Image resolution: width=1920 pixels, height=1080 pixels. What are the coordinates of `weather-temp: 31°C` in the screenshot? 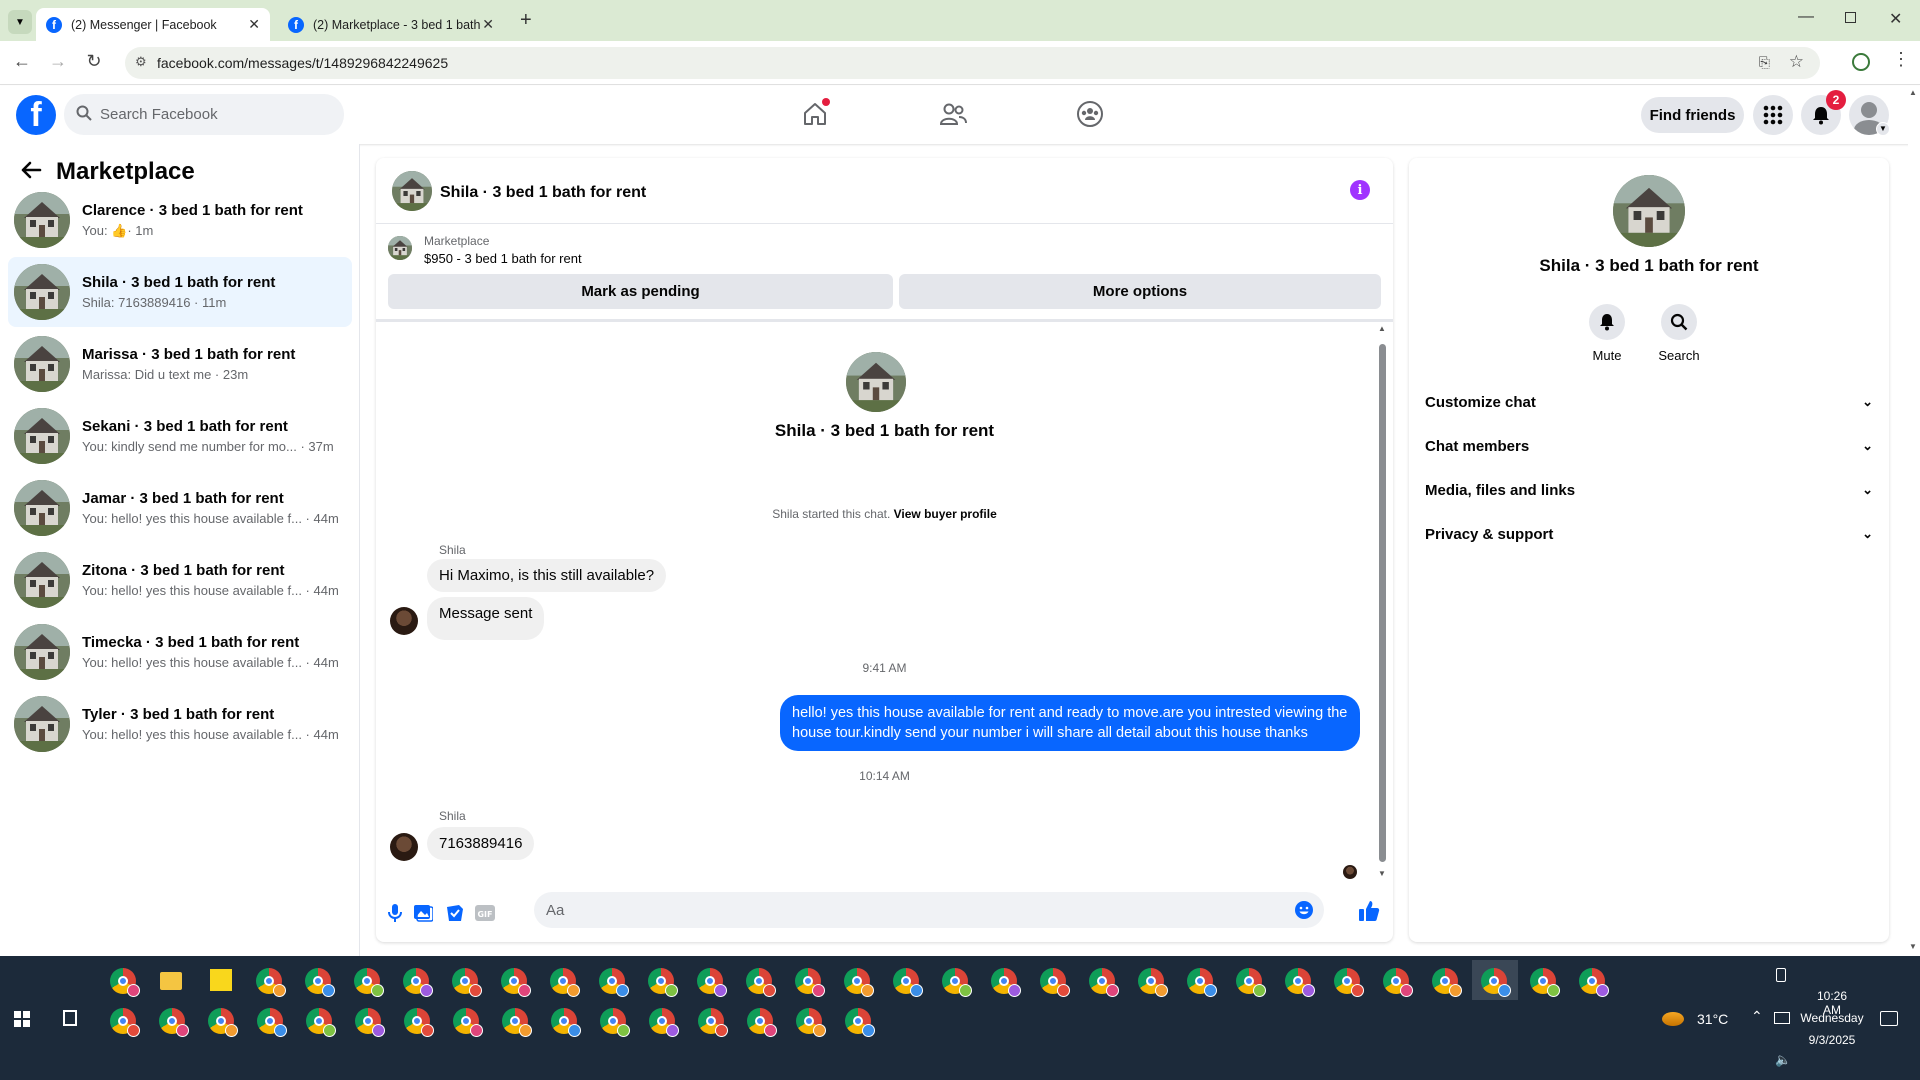 It's located at (1712, 1019).